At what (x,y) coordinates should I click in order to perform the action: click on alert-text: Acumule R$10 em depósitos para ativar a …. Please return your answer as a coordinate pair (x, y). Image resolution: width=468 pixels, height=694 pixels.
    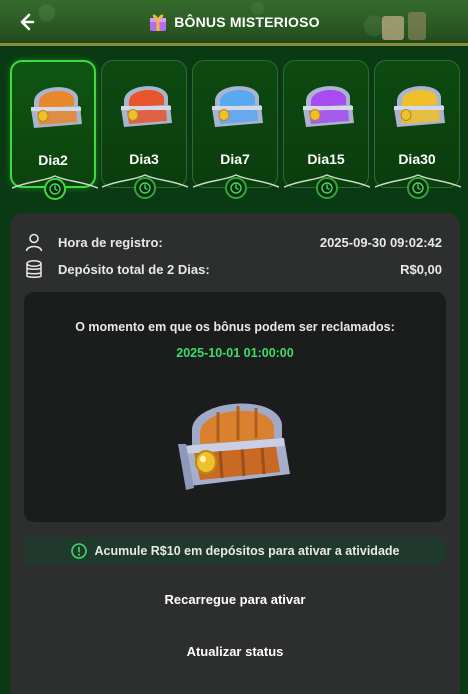
    Looking at the image, I should click on (247, 551).